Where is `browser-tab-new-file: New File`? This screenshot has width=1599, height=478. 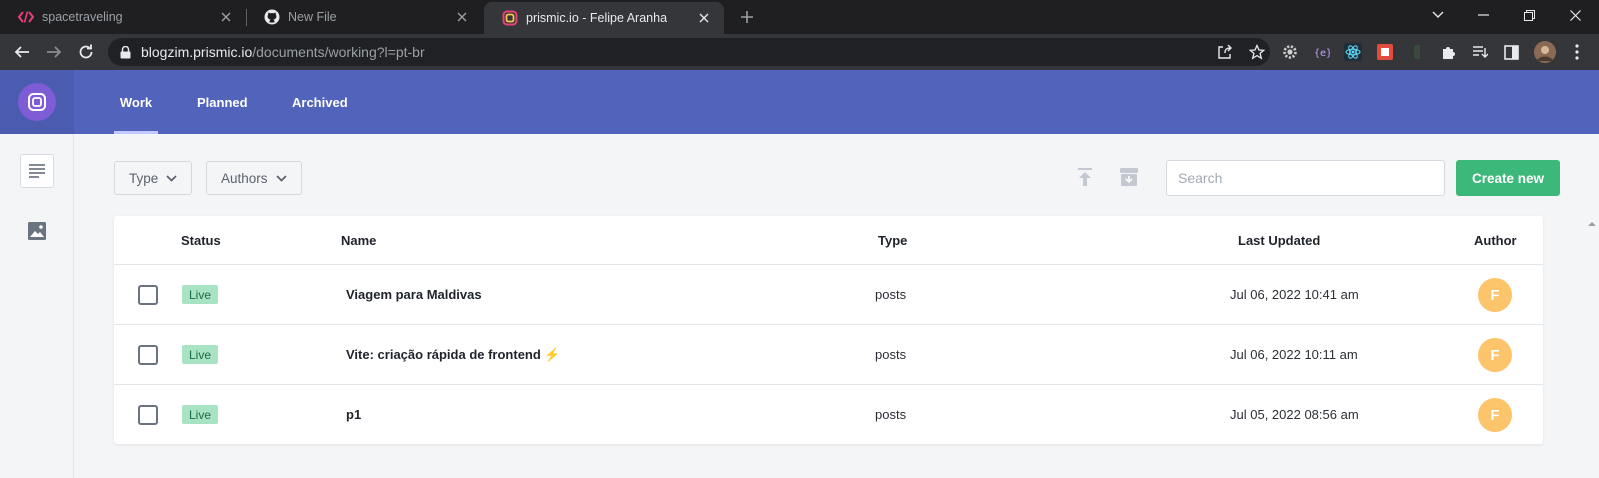
browser-tab-new-file: New File is located at coordinates (364, 17).